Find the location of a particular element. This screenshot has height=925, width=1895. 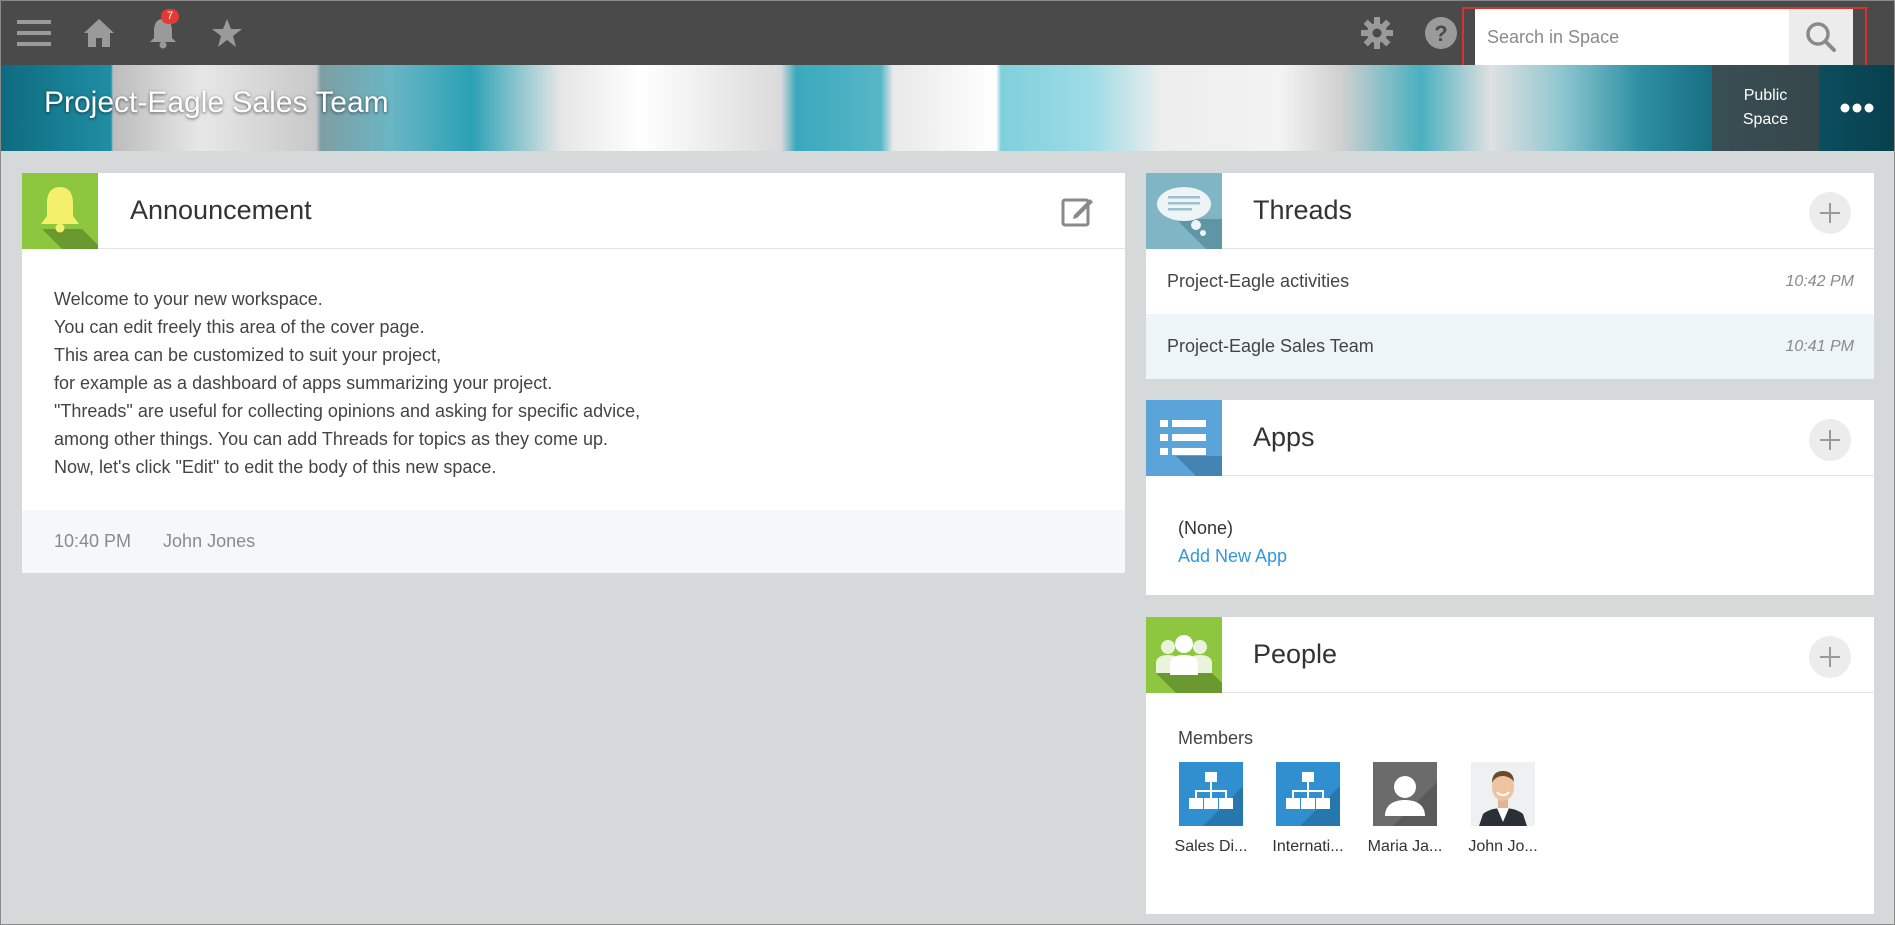

space-title: Project-Eagle Sales Team is located at coordinates (216, 102).